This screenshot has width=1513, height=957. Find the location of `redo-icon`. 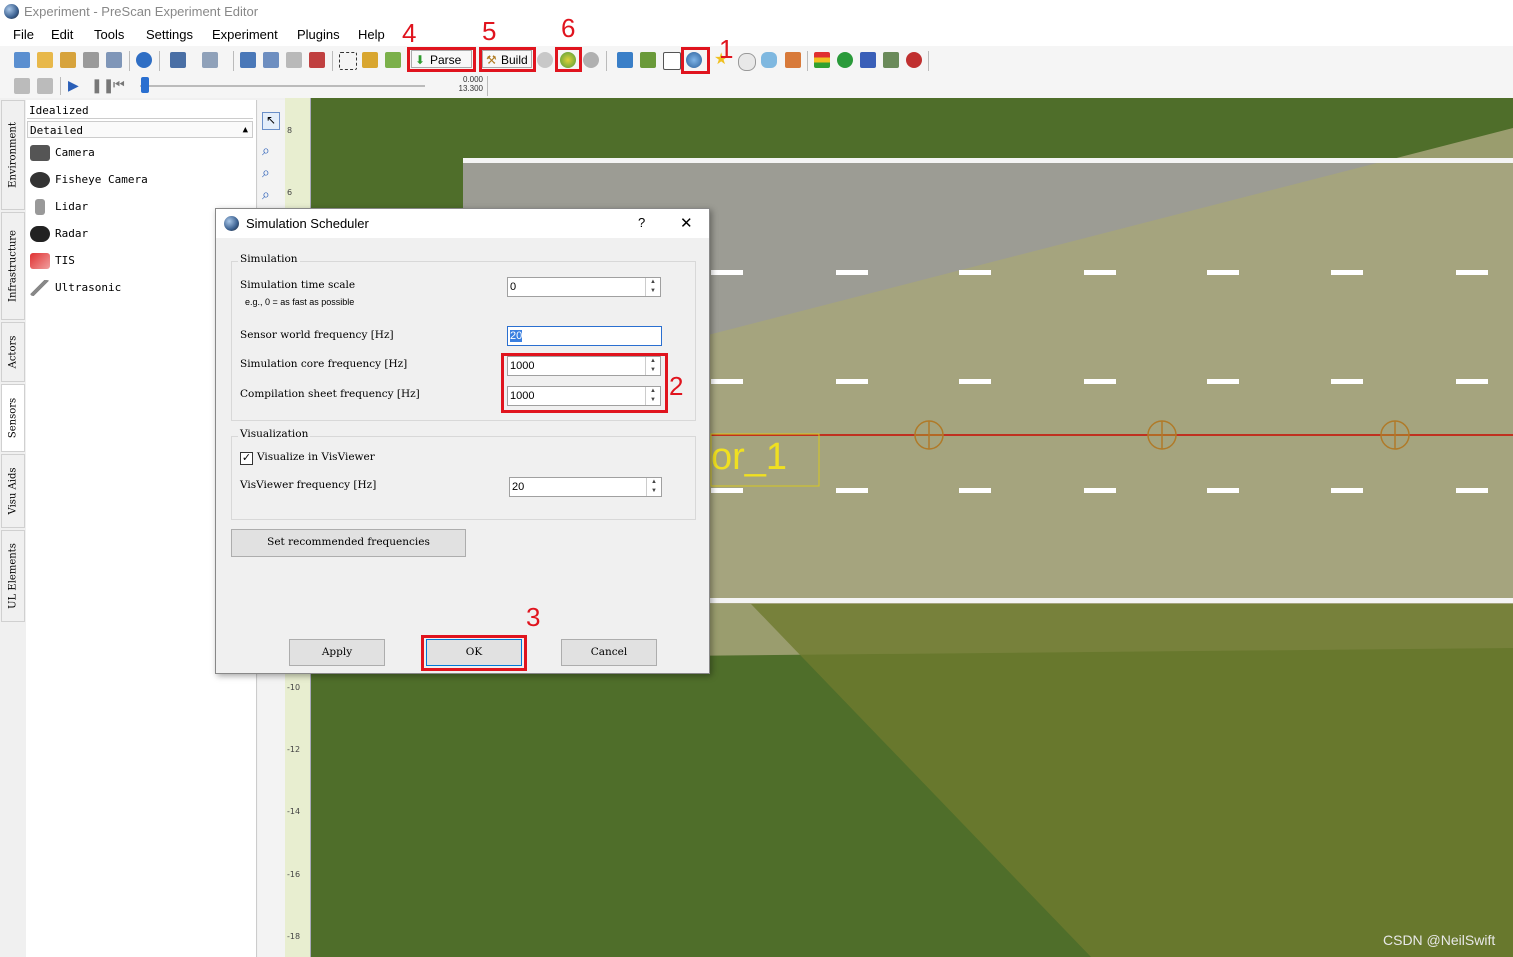

redo-icon is located at coordinates (210, 60).